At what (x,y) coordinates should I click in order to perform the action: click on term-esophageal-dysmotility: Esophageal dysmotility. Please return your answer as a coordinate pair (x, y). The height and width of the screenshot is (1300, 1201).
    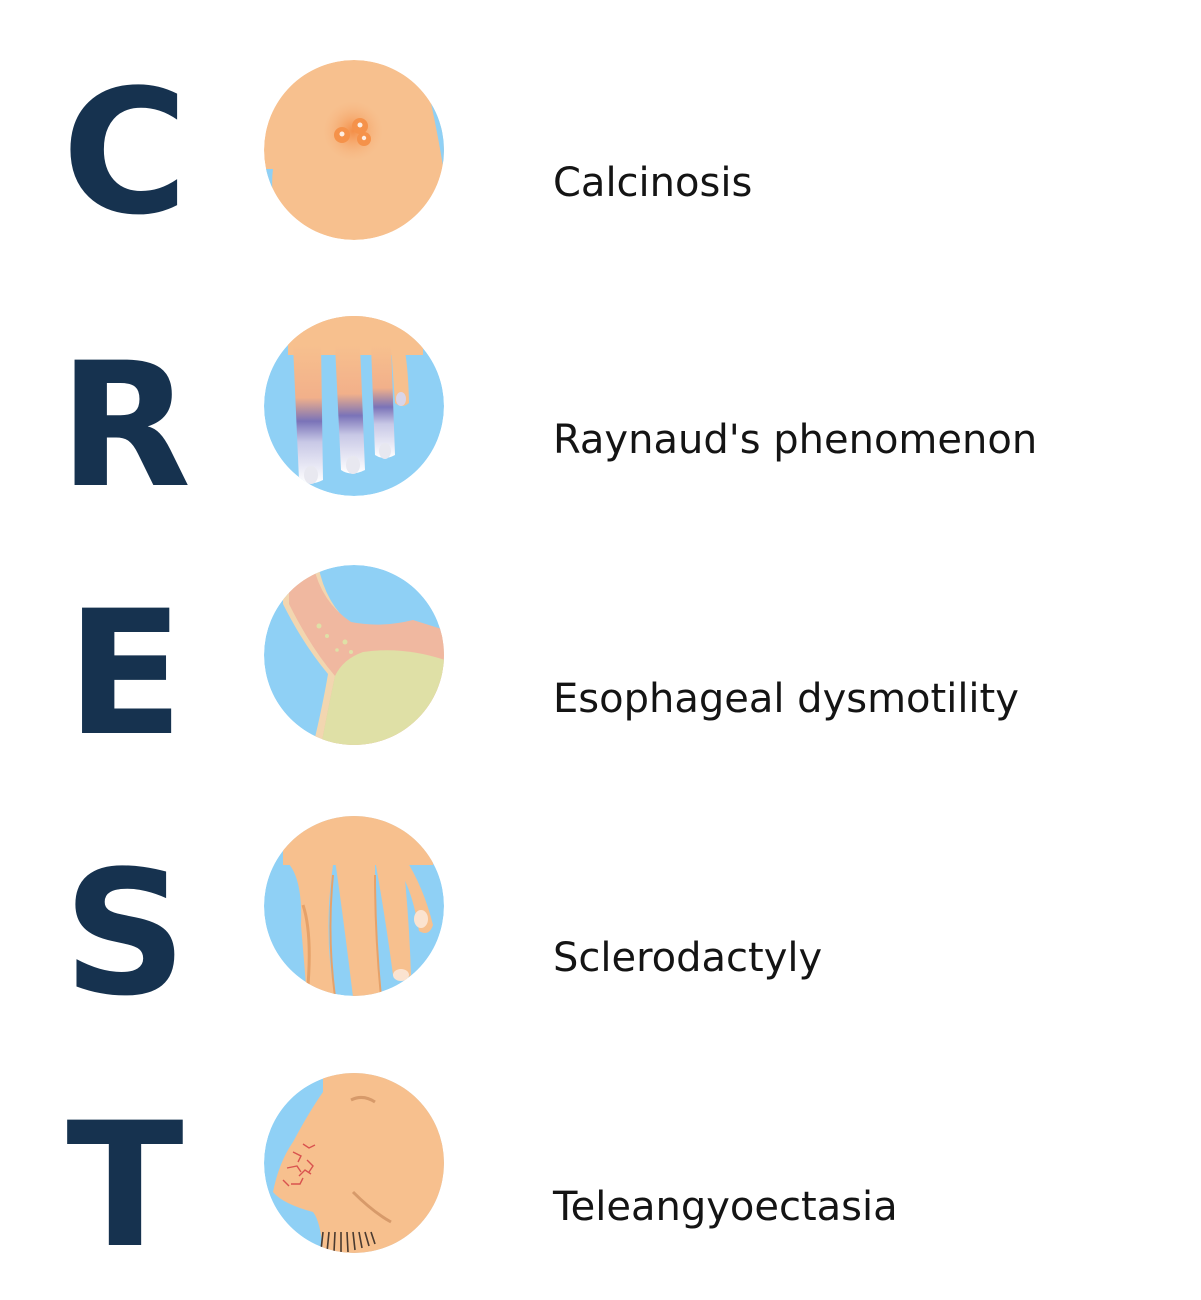
    Looking at the image, I should click on (786, 699).